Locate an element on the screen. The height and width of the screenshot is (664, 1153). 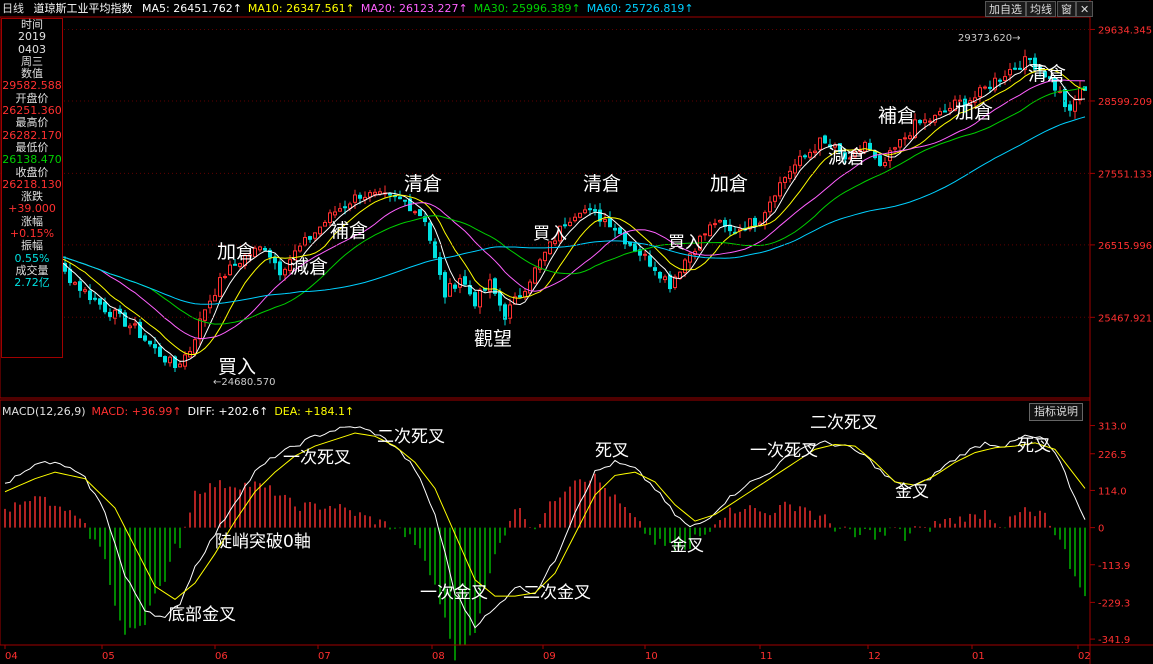
price-tick-label: 25467.921 is located at coordinates (1125, 318).